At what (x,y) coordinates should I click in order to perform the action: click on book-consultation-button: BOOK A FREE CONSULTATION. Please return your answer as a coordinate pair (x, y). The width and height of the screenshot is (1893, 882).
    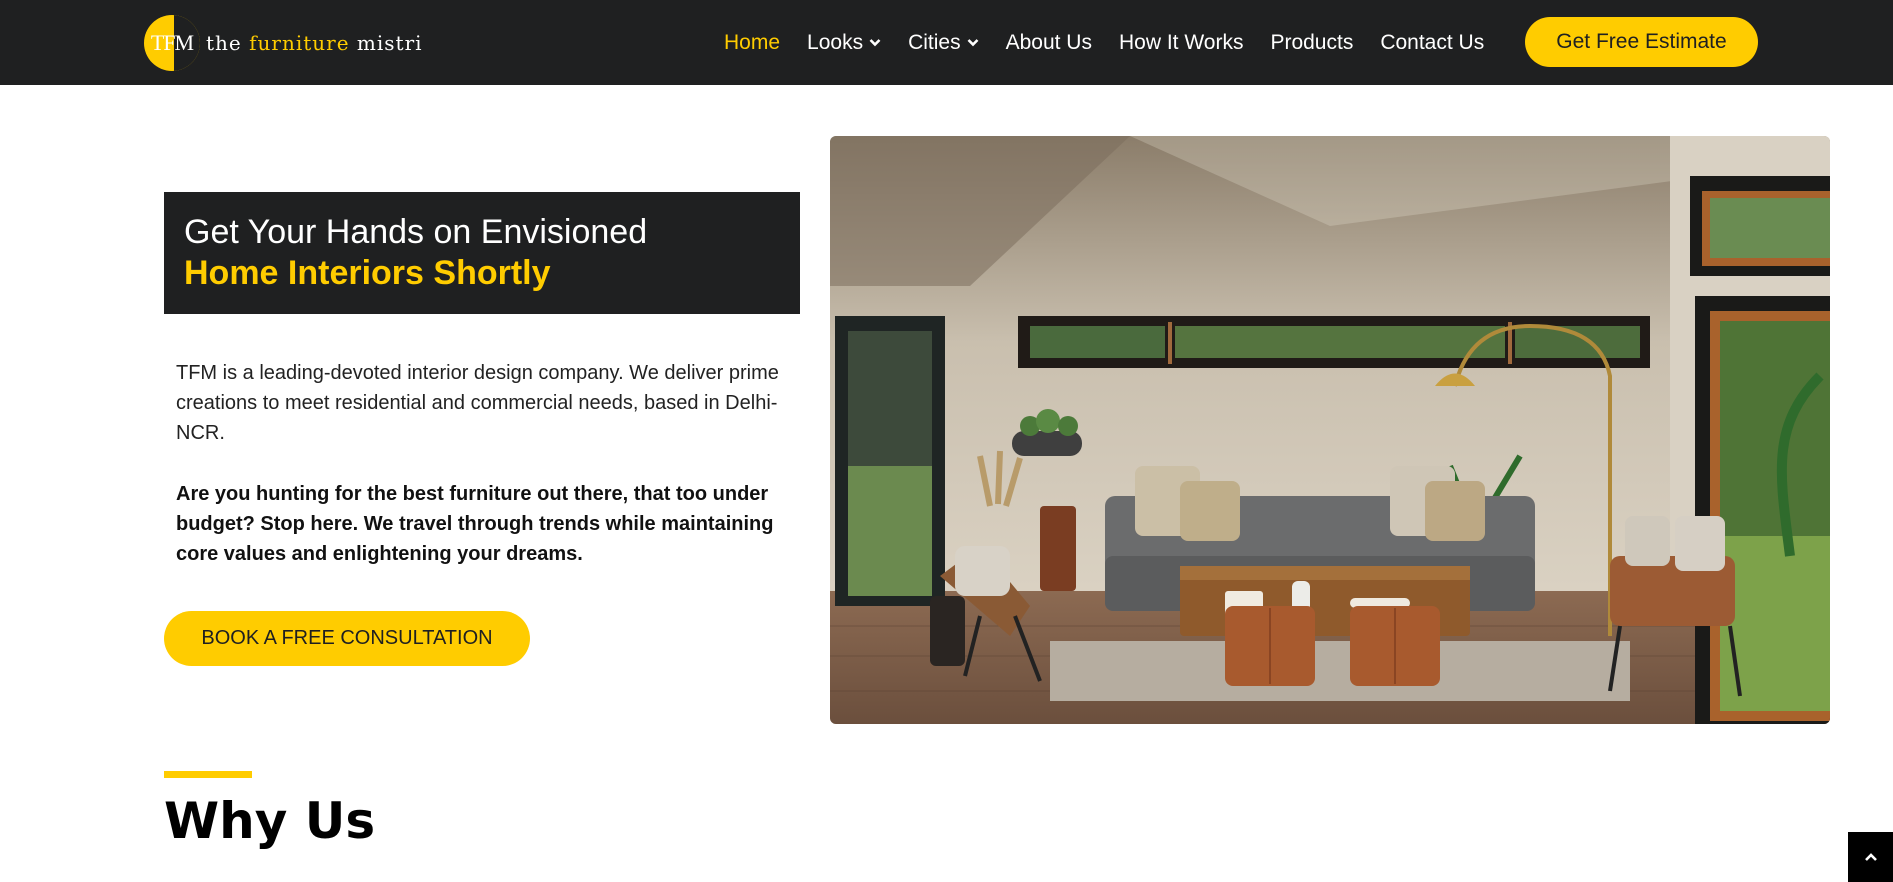
    Looking at the image, I should click on (347, 638).